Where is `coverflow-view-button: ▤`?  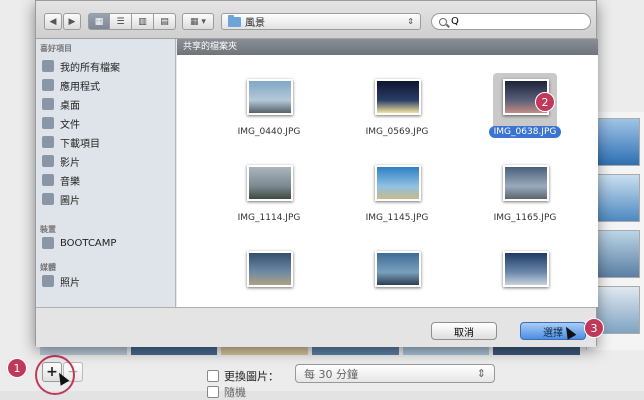 coverflow-view-button: ▤ is located at coordinates (165, 21).